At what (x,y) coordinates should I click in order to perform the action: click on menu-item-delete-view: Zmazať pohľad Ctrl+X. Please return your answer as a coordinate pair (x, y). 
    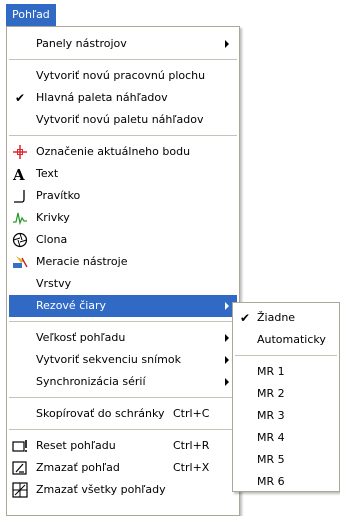
    Looking at the image, I should click on (123, 468).